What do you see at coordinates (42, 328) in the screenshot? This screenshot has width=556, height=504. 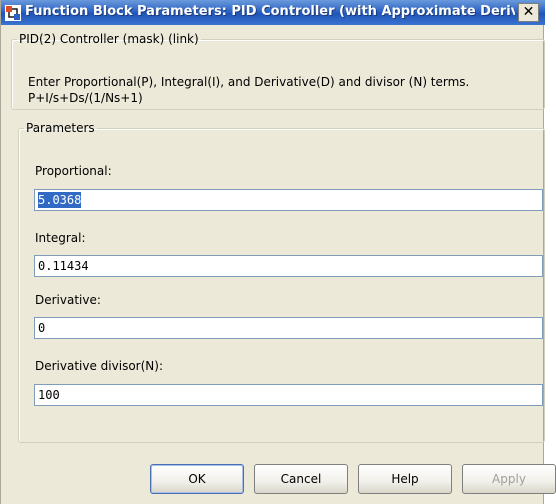 I see `derivative-value: 0` at bounding box center [42, 328].